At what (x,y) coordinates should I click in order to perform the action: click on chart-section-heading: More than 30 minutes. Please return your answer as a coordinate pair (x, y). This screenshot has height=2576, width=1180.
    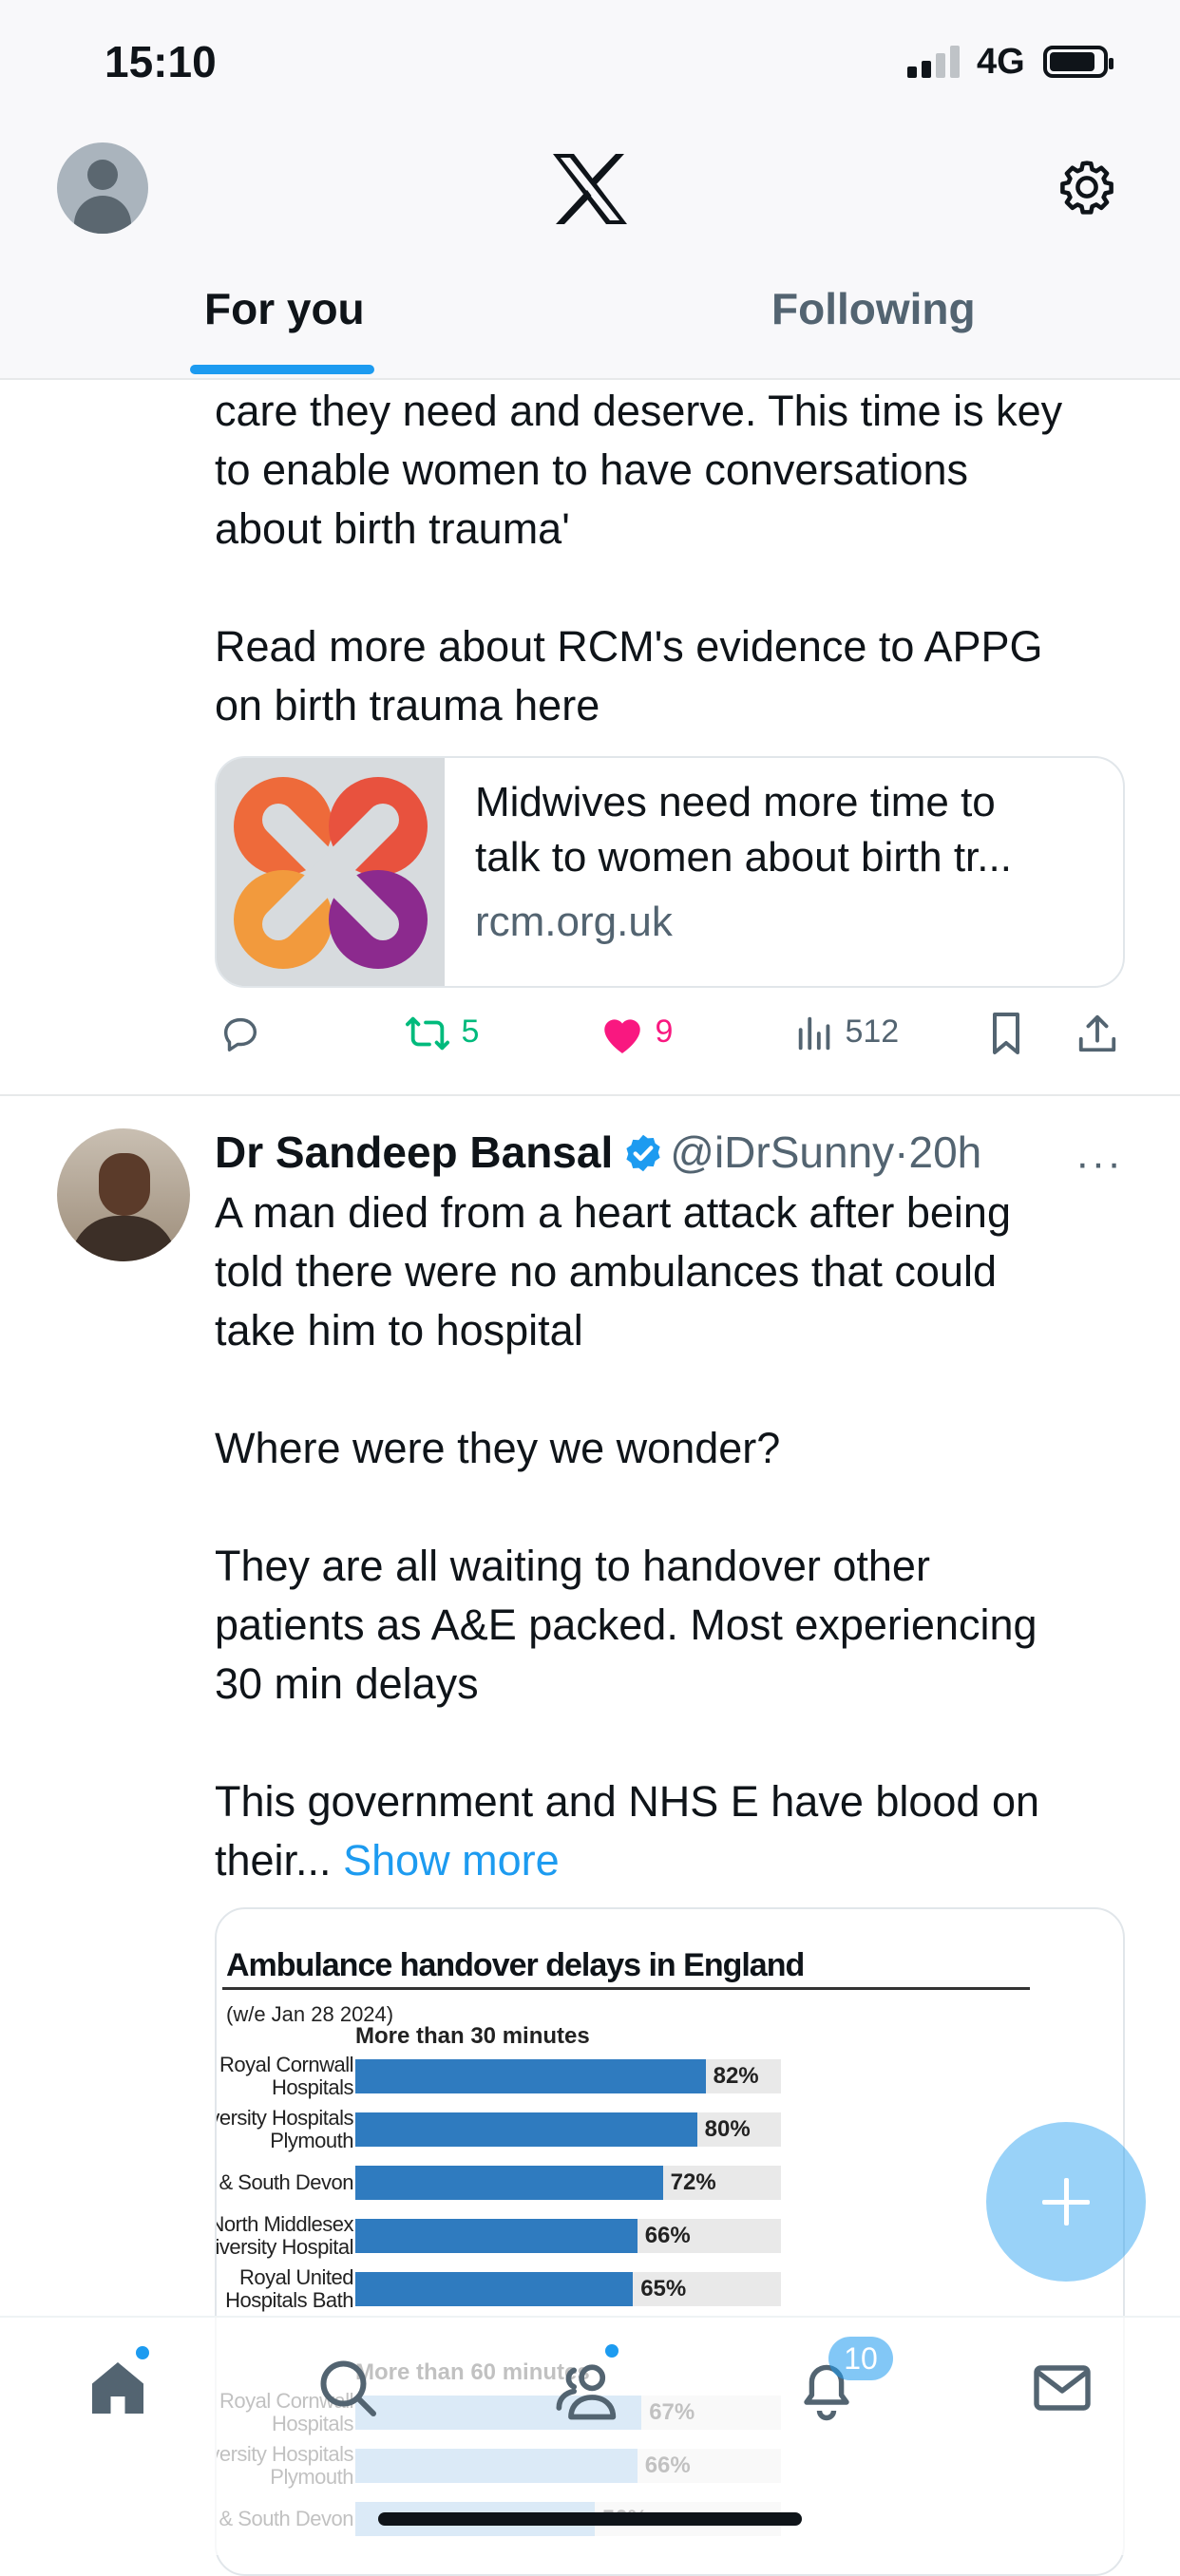
    Looking at the image, I should click on (472, 2036).